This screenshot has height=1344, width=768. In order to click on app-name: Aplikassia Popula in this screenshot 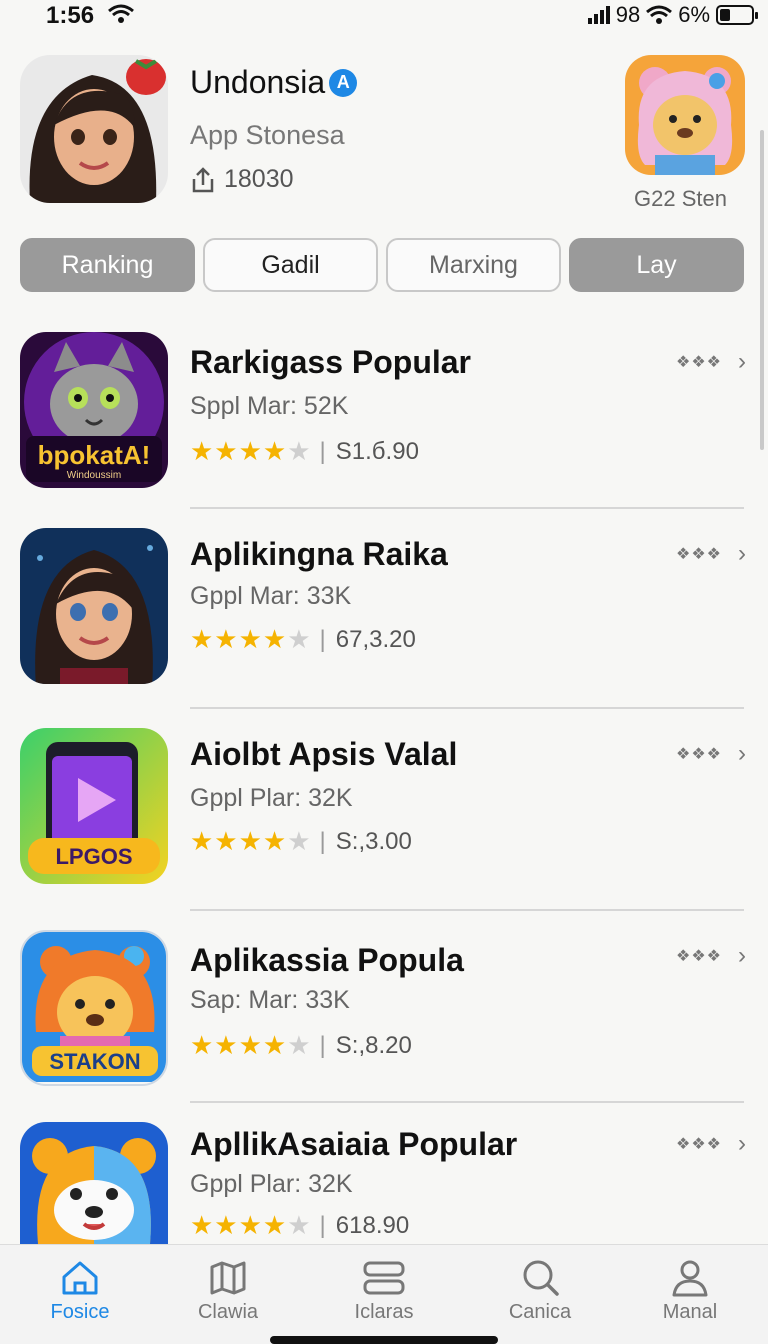, I will do `click(327, 960)`.